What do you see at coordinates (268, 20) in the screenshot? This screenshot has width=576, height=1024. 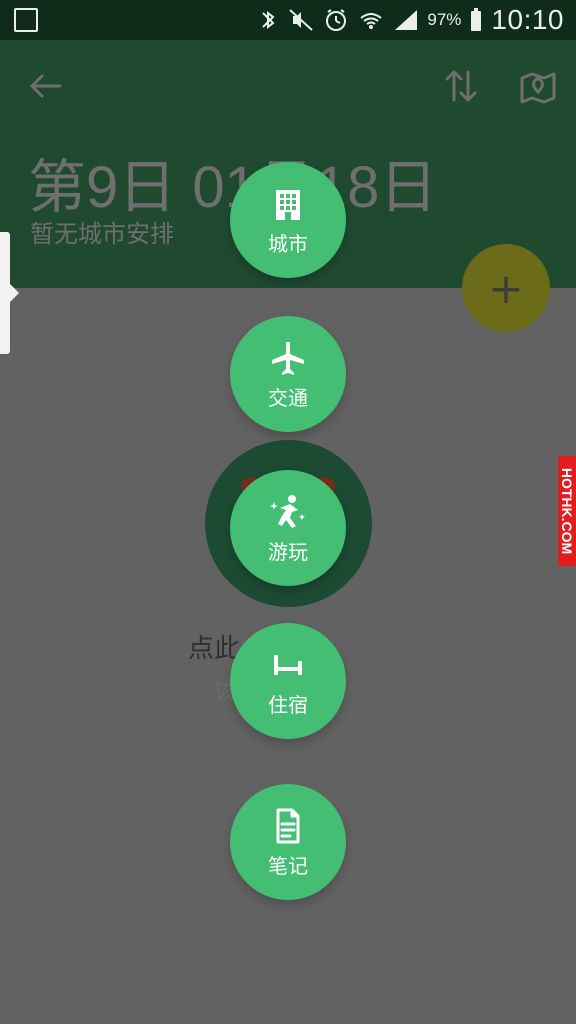 I see `bluetooth-icon` at bounding box center [268, 20].